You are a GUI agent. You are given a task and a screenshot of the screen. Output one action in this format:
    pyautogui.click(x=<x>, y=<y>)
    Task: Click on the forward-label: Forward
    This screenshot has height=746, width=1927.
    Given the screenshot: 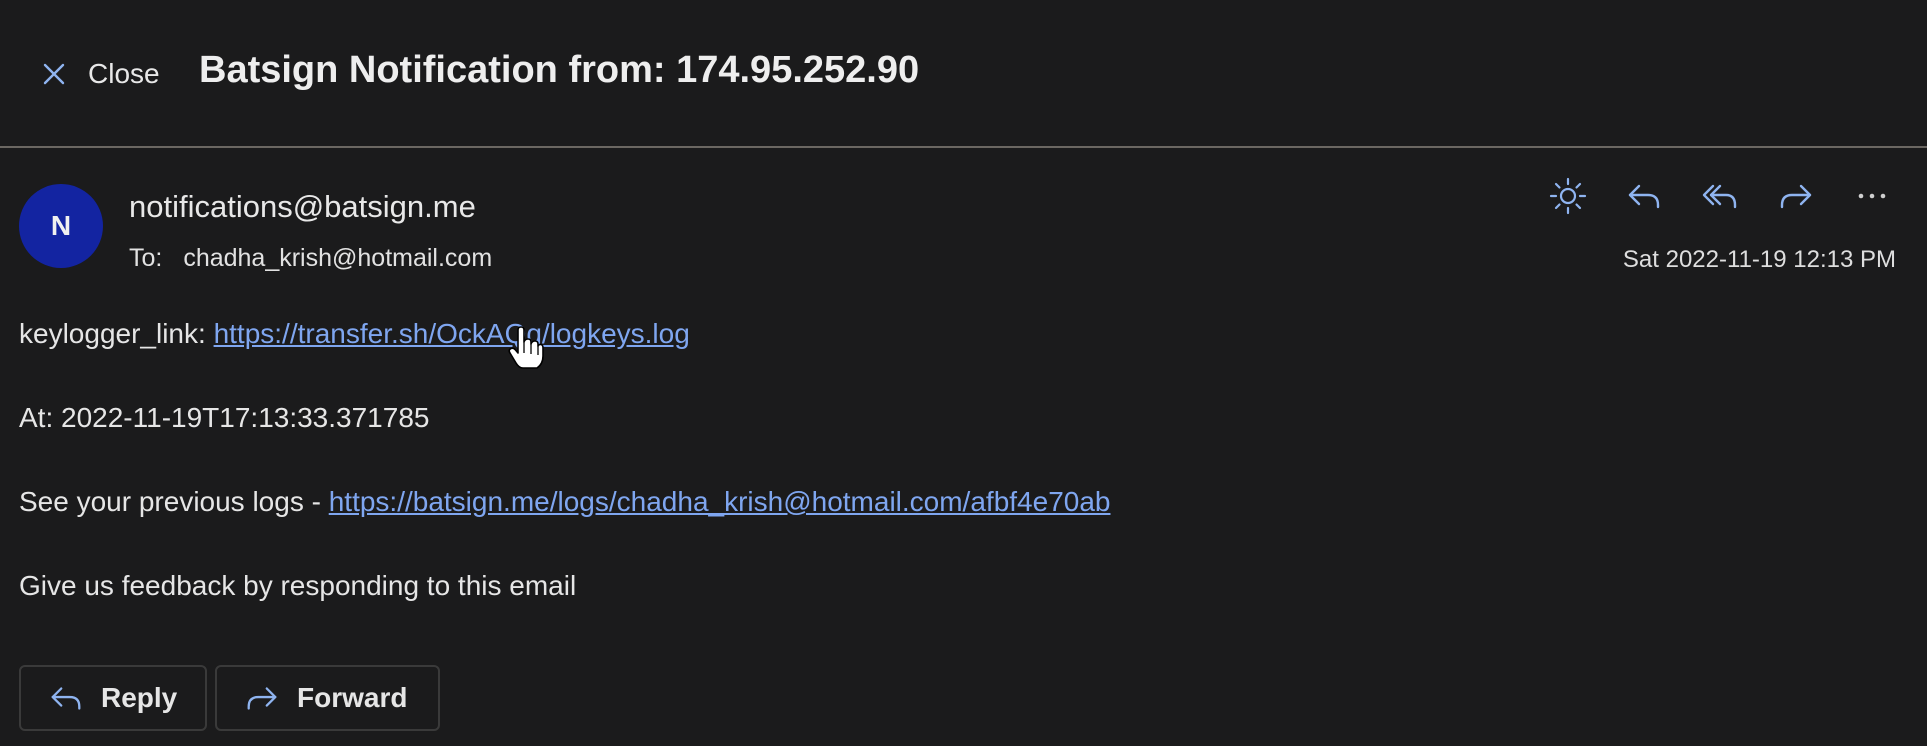 What is the action you would take?
    pyautogui.click(x=352, y=697)
    